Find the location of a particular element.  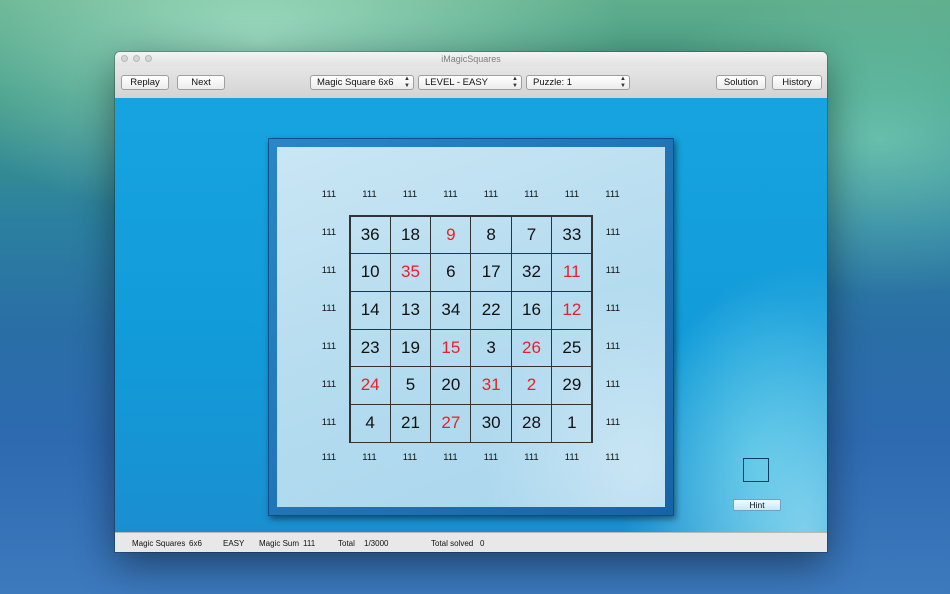

hint-display-box is located at coordinates (756, 470).